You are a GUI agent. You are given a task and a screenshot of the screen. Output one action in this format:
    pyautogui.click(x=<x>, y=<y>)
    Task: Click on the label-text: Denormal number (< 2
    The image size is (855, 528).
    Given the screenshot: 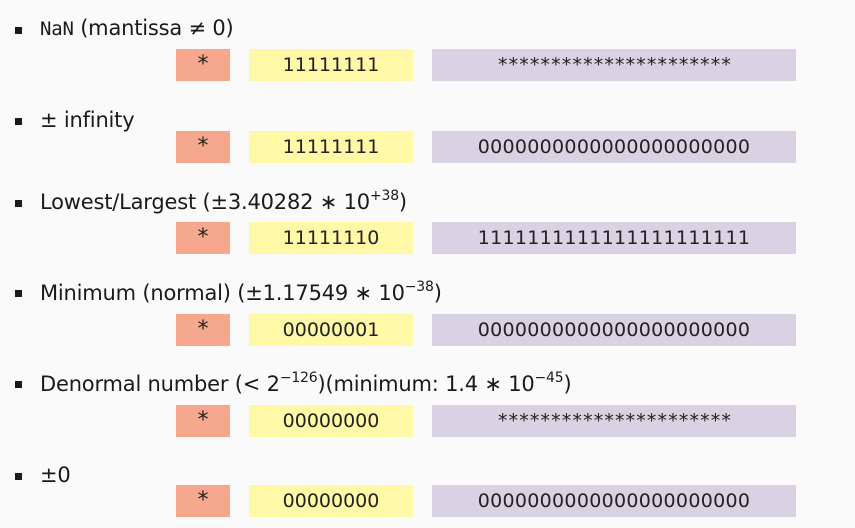 What is the action you would take?
    pyautogui.click(x=160, y=384)
    